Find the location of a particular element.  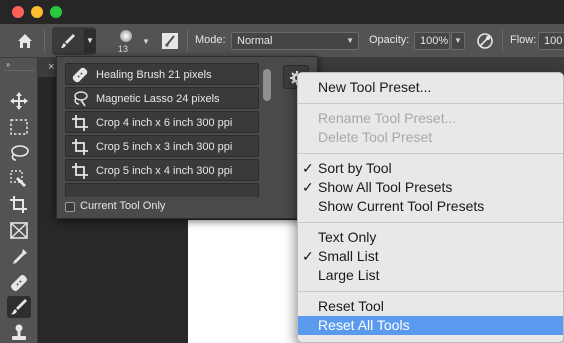

scrollbar-thumb is located at coordinates (267, 85).